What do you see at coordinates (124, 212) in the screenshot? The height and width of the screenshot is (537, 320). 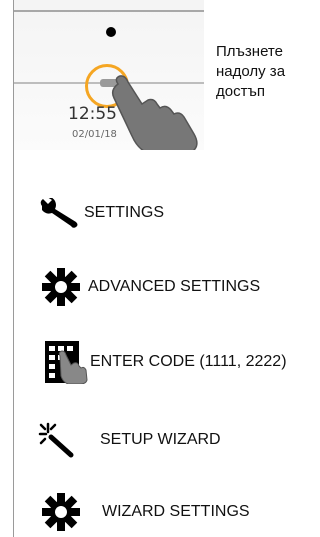 I see `menu-item-label: SETTINGS` at bounding box center [124, 212].